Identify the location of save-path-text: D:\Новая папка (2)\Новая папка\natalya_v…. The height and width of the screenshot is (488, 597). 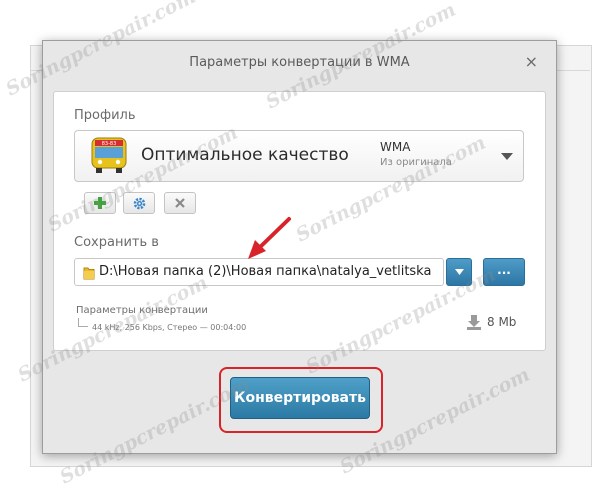
(265, 271).